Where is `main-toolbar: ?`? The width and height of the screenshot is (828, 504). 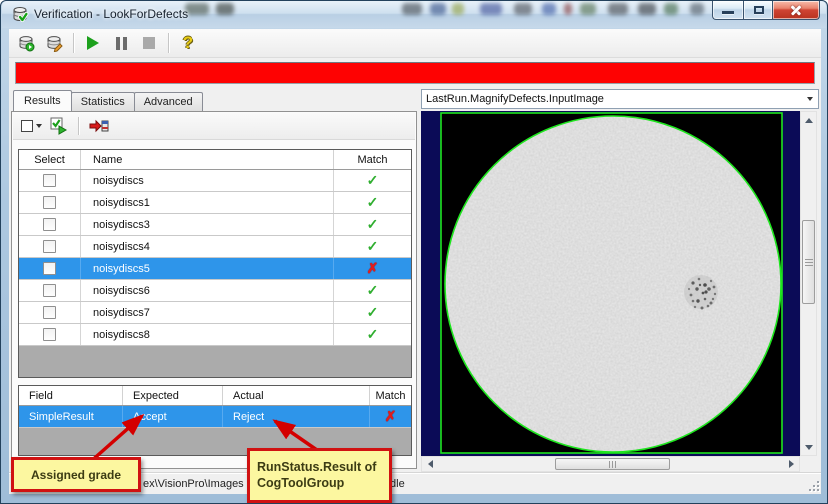 main-toolbar: ? is located at coordinates (415, 43).